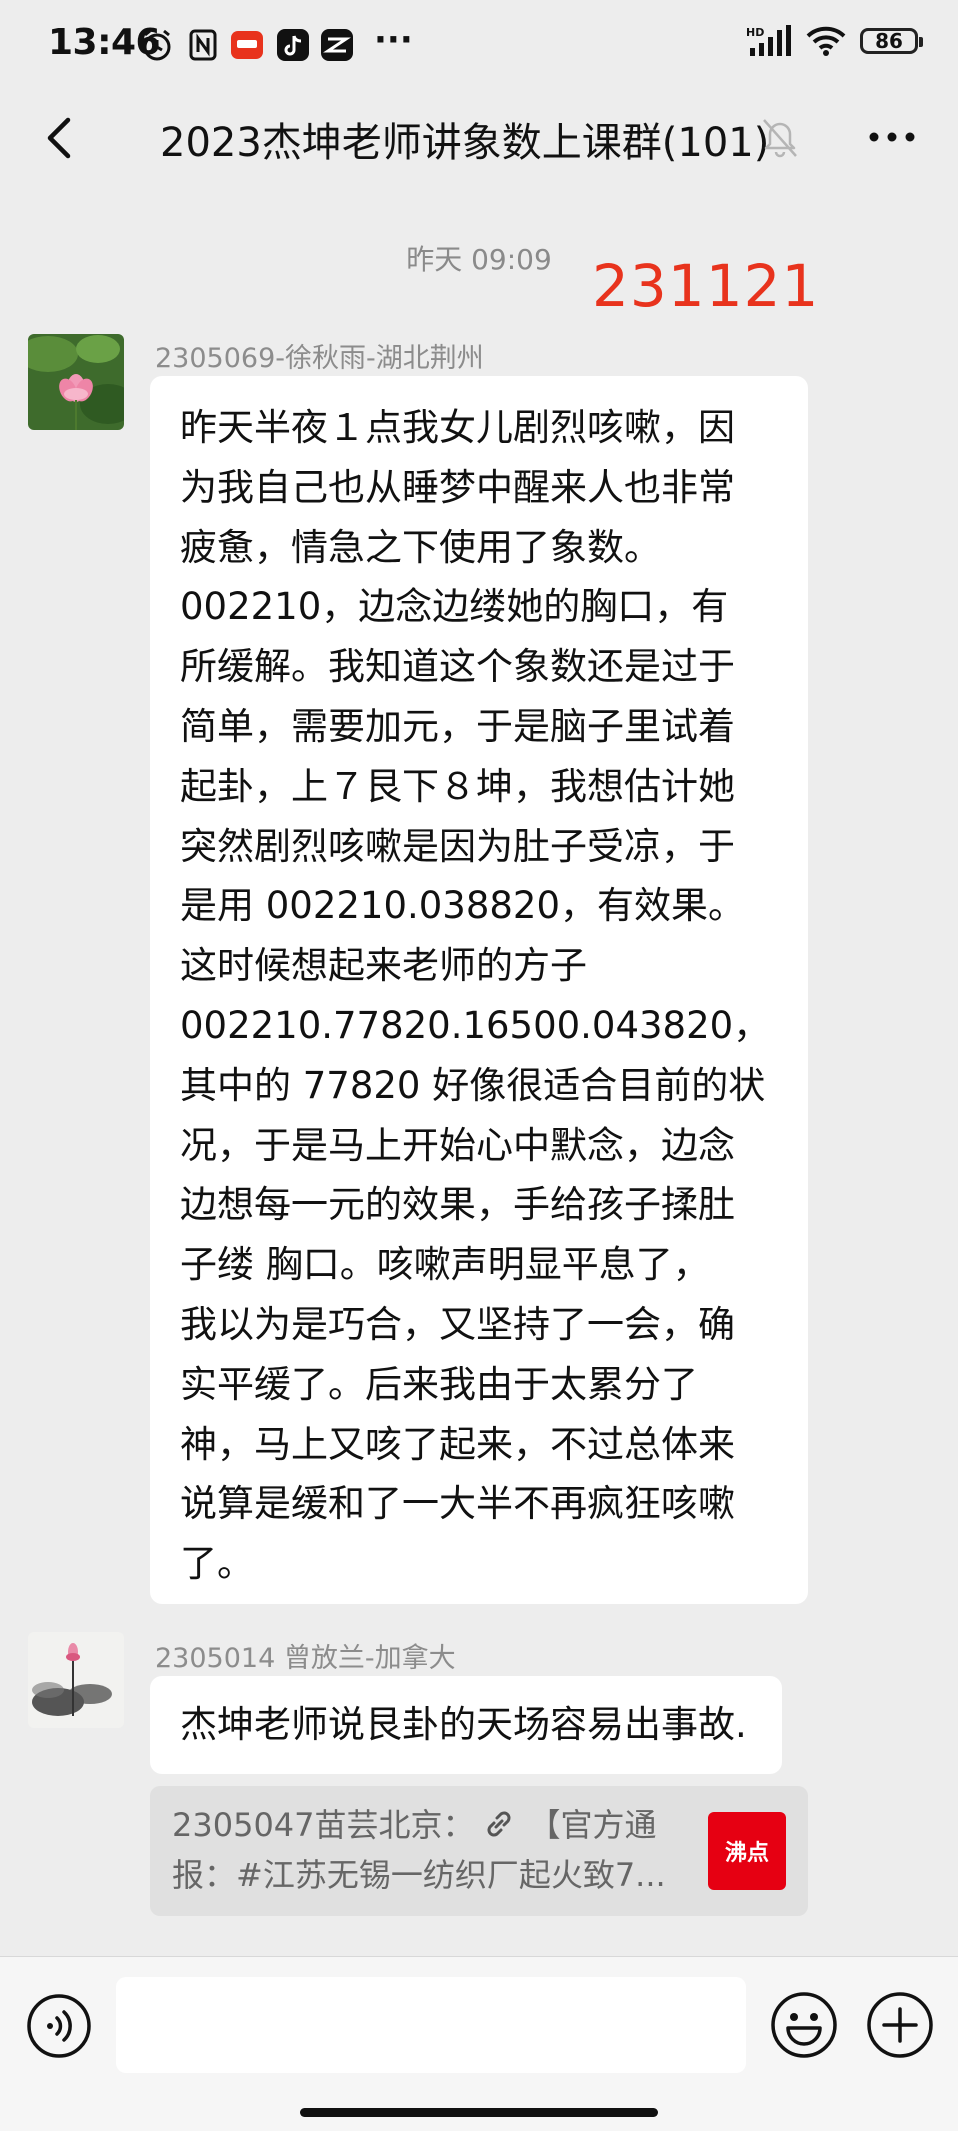  Describe the element at coordinates (804, 2025) in the screenshot. I see `emoji-icon` at that location.